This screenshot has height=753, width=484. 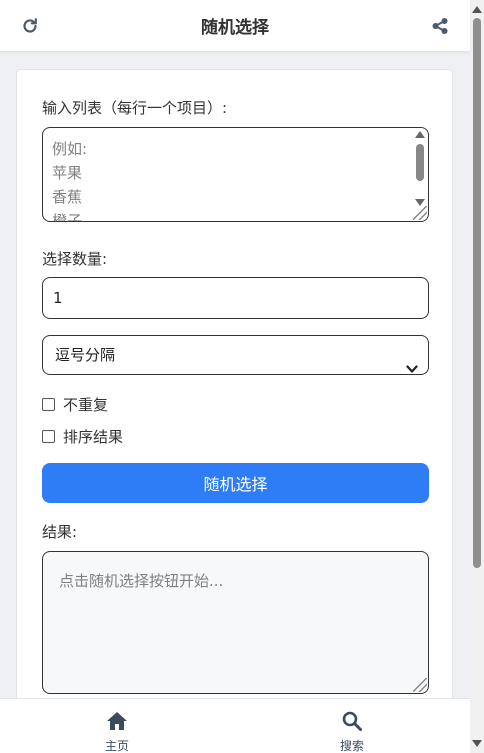 What do you see at coordinates (67, 173) in the screenshot?
I see `list-placeholder-line: 苹果` at bounding box center [67, 173].